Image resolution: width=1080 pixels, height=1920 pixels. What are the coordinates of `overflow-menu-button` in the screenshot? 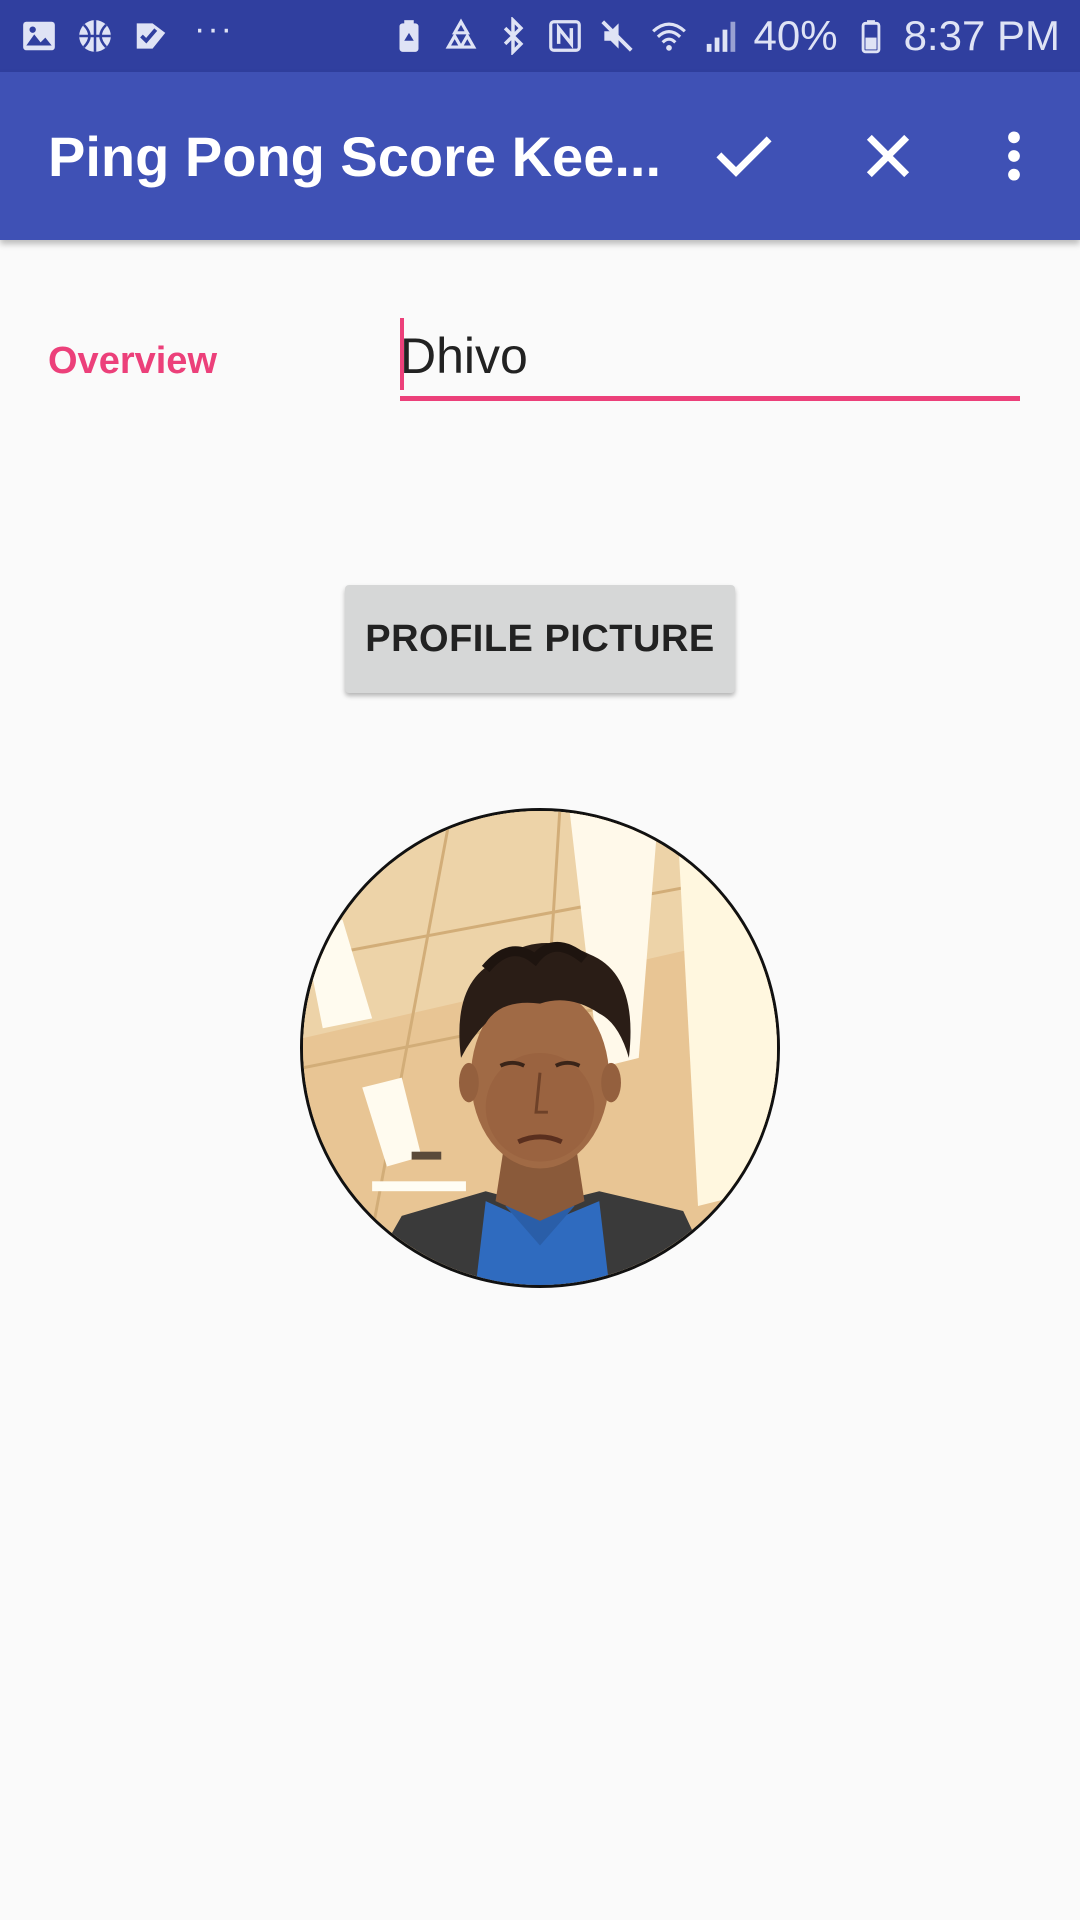 It's located at (1014, 156).